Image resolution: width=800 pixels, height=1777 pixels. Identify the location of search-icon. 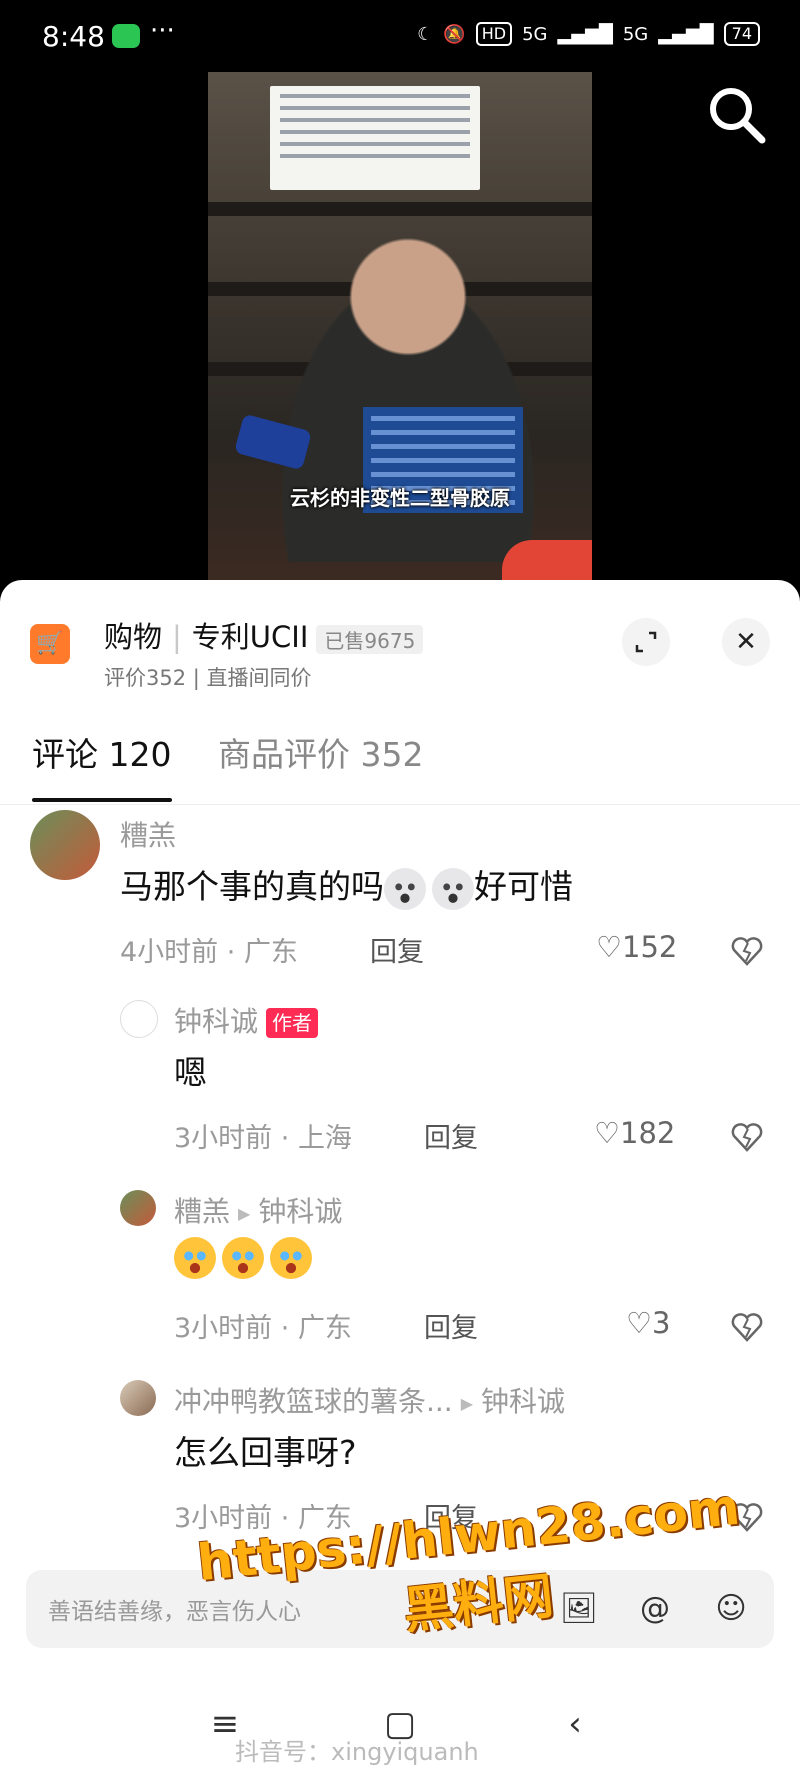
(736, 114).